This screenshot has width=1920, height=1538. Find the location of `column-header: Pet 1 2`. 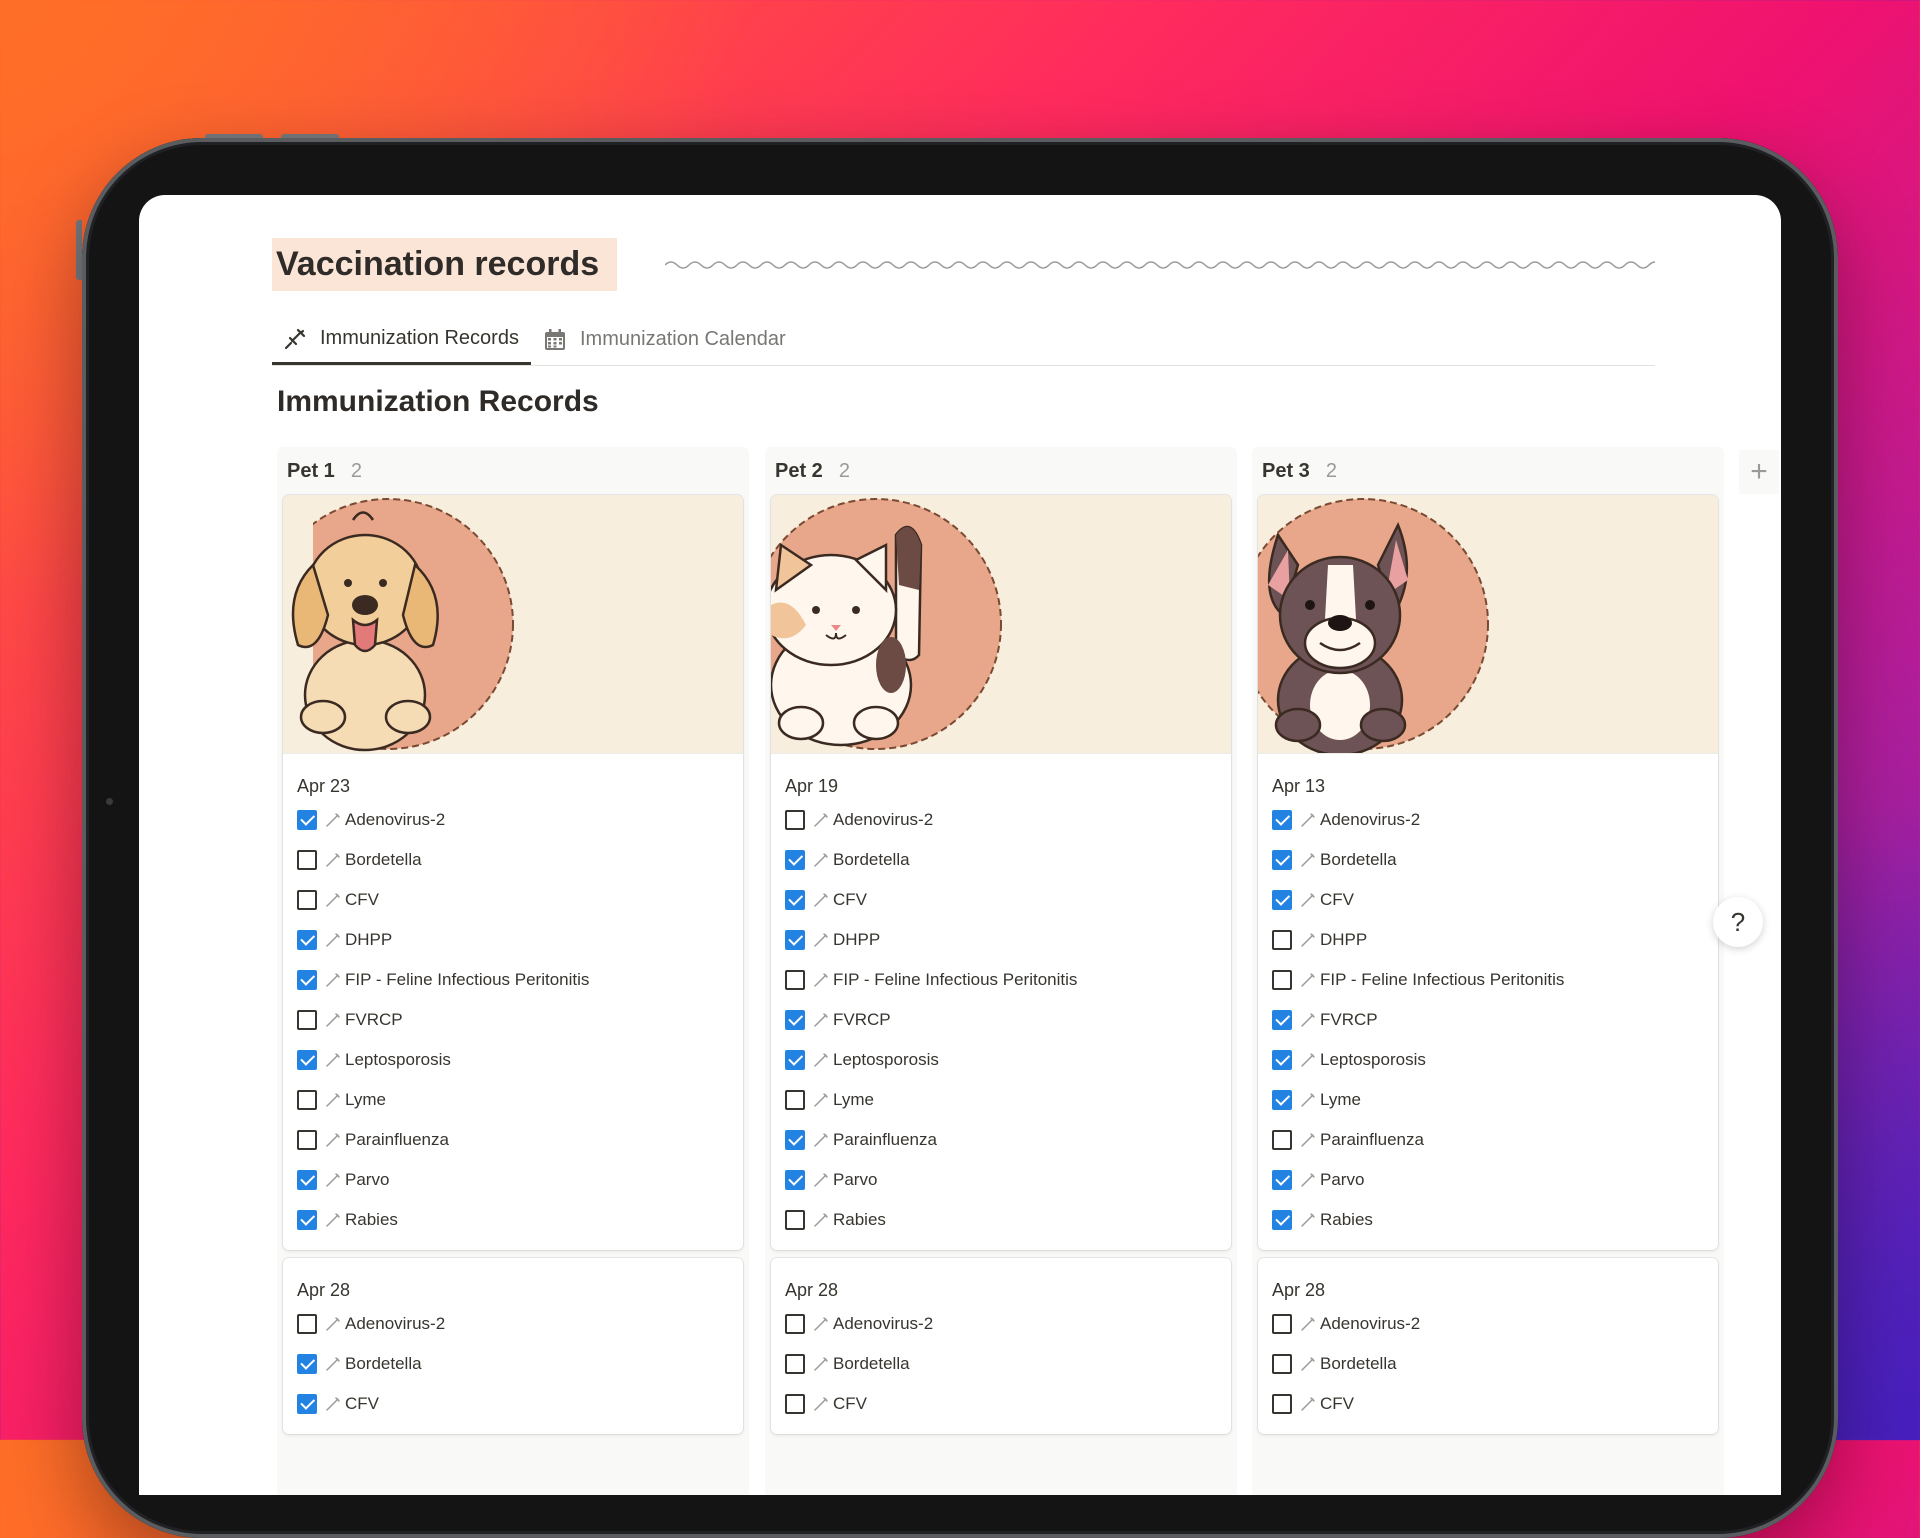

column-header: Pet 1 2 is located at coordinates (513, 471).